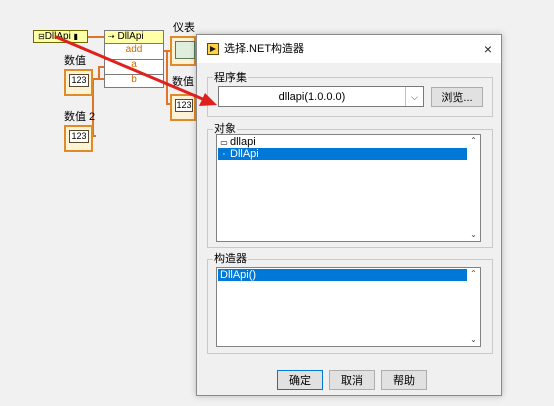 The image size is (554, 406). Describe the element at coordinates (342, 154) in the screenshot. I see `list-item: · DllApi` at that location.